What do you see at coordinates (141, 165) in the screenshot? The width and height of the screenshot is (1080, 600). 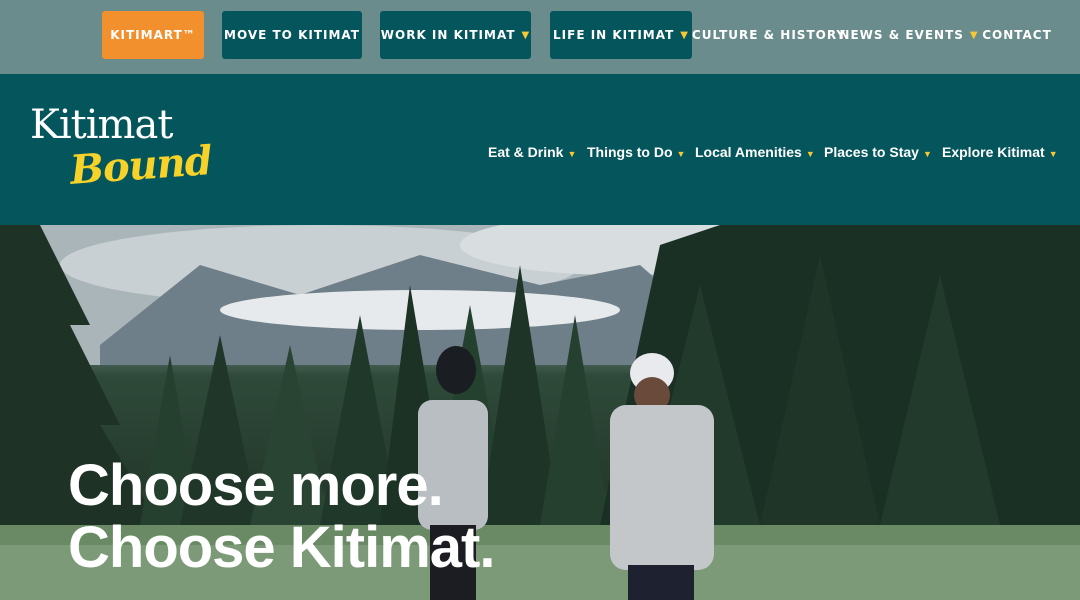 I see `logo-line2: Bound` at bounding box center [141, 165].